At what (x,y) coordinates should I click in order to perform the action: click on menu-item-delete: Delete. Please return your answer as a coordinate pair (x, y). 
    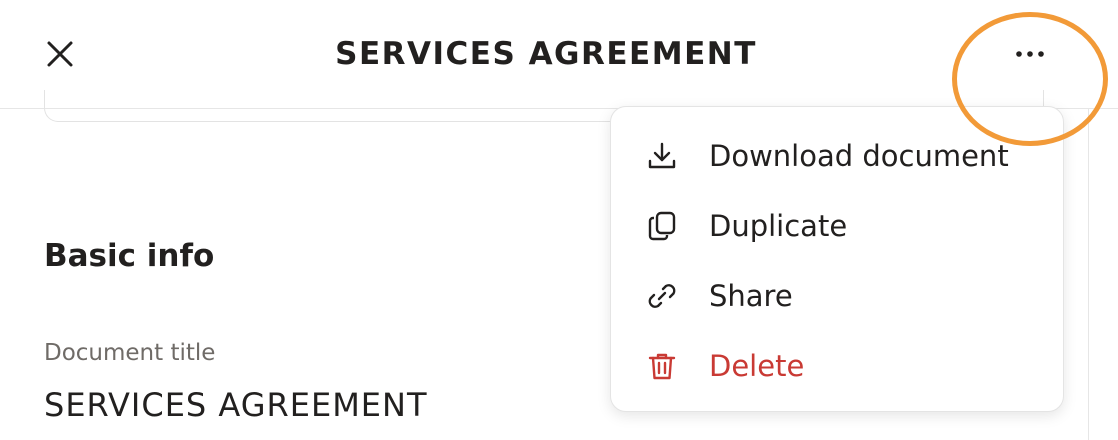
    Looking at the image, I should click on (837, 366).